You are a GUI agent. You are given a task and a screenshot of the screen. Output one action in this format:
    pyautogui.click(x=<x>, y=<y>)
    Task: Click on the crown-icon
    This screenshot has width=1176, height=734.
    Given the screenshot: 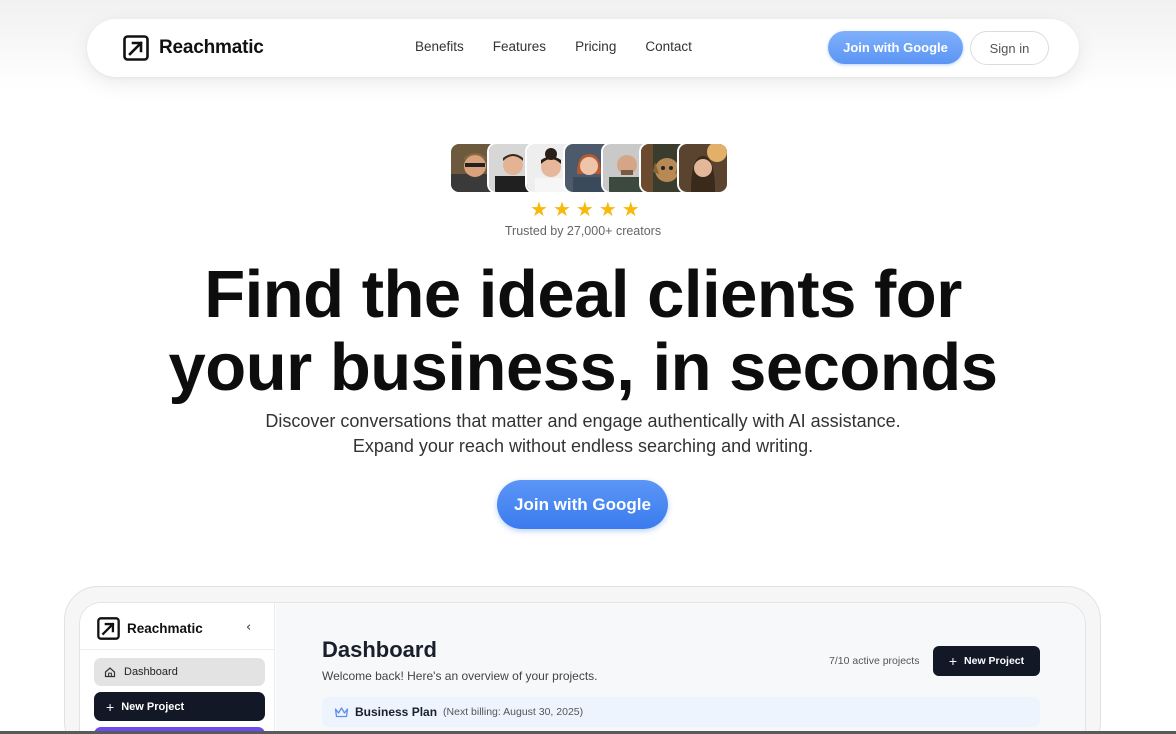 What is the action you would take?
    pyautogui.click(x=341, y=711)
    